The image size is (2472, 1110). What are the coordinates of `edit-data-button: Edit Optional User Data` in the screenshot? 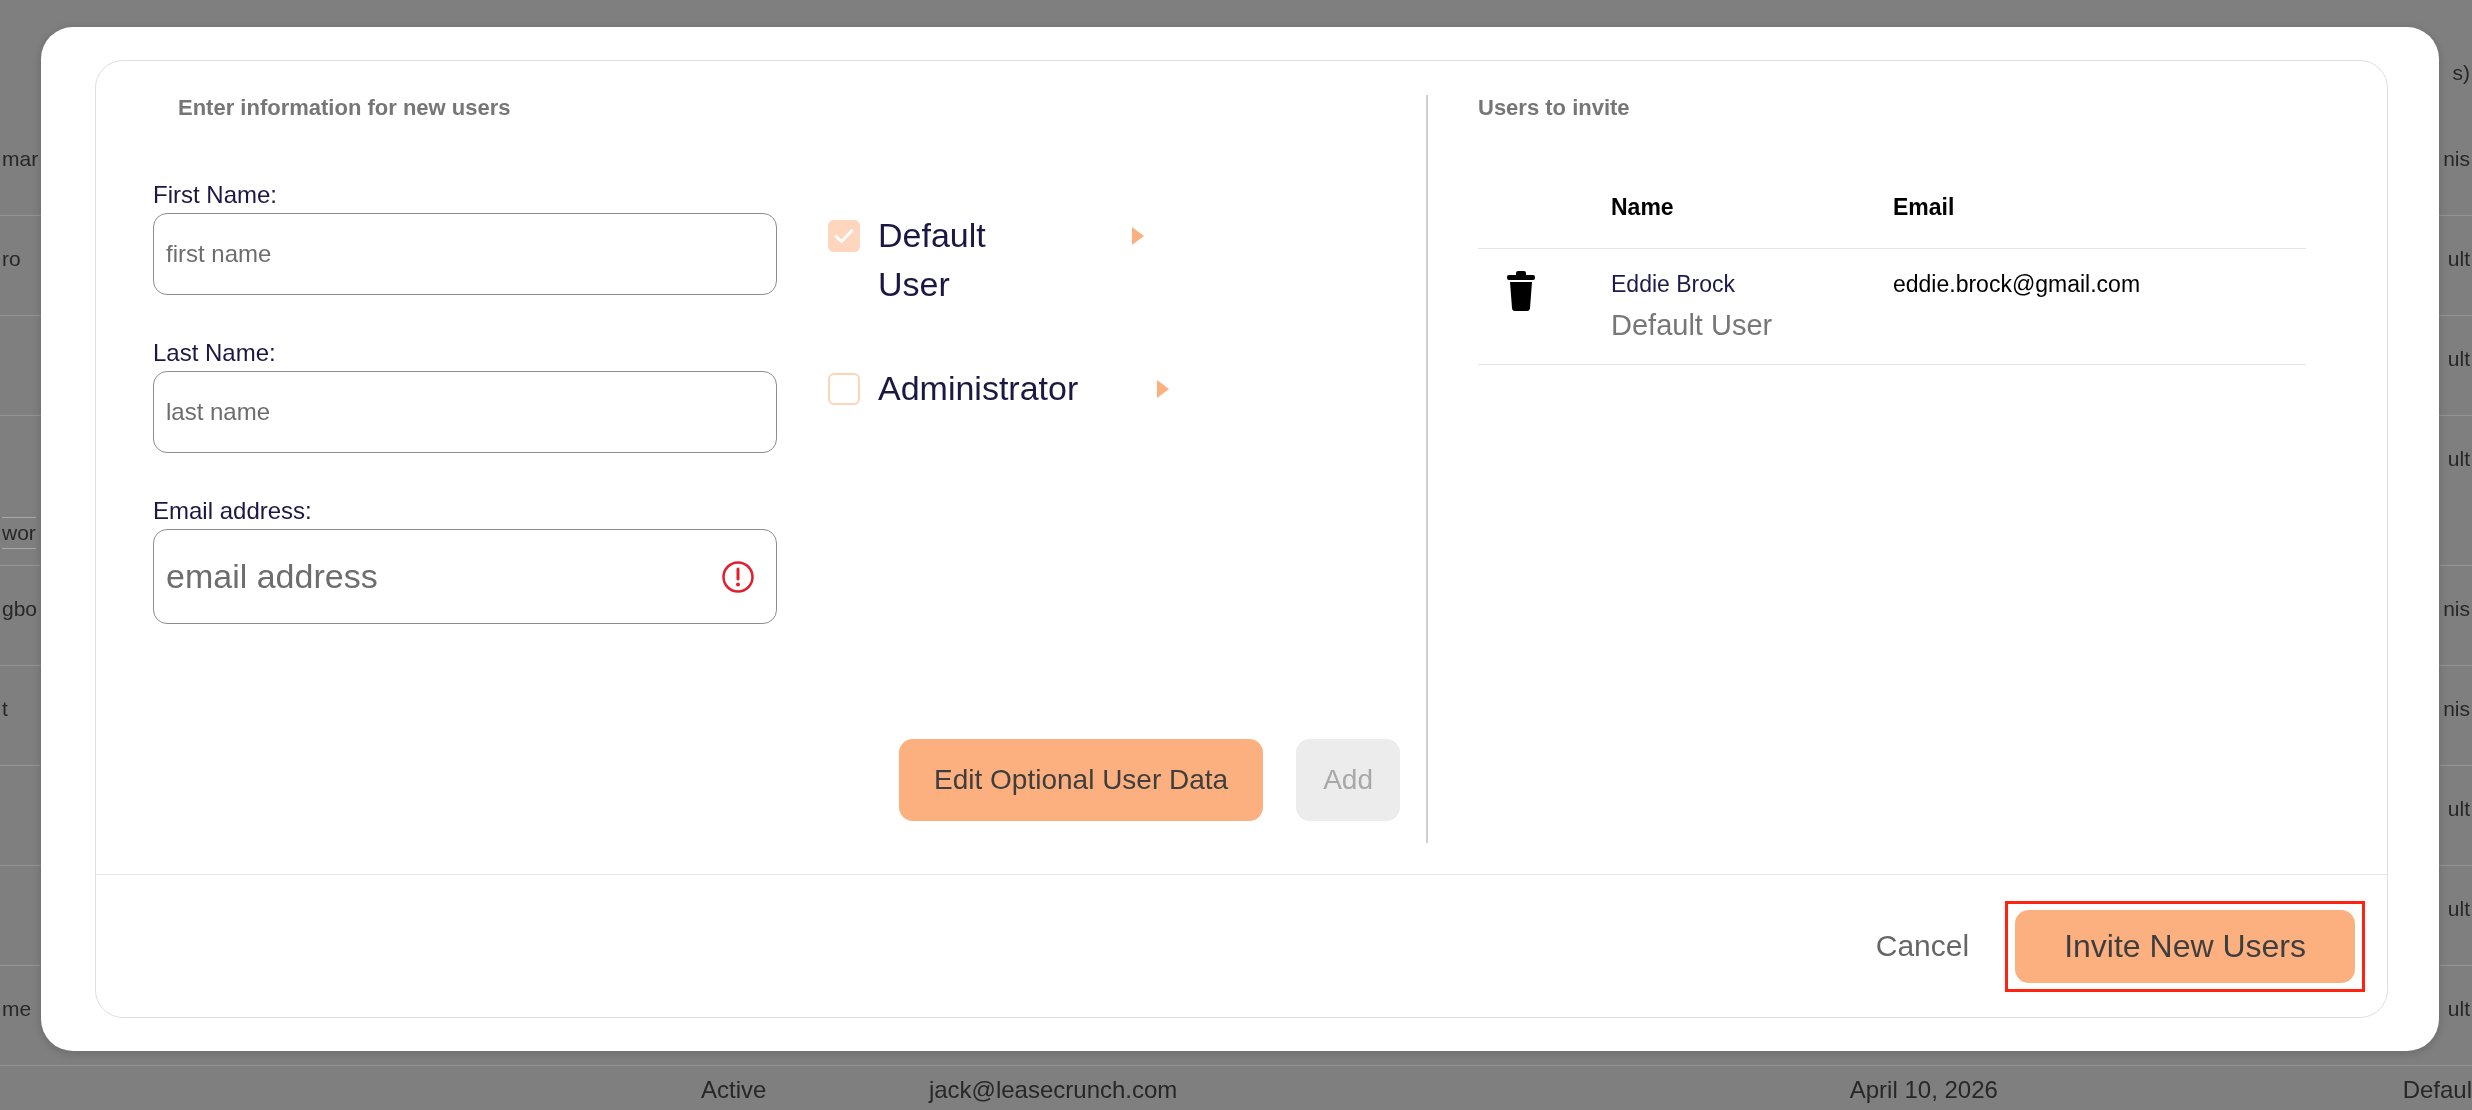 It's located at (1081, 780).